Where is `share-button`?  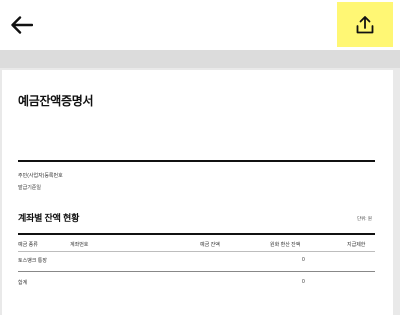 share-button is located at coordinates (365, 24).